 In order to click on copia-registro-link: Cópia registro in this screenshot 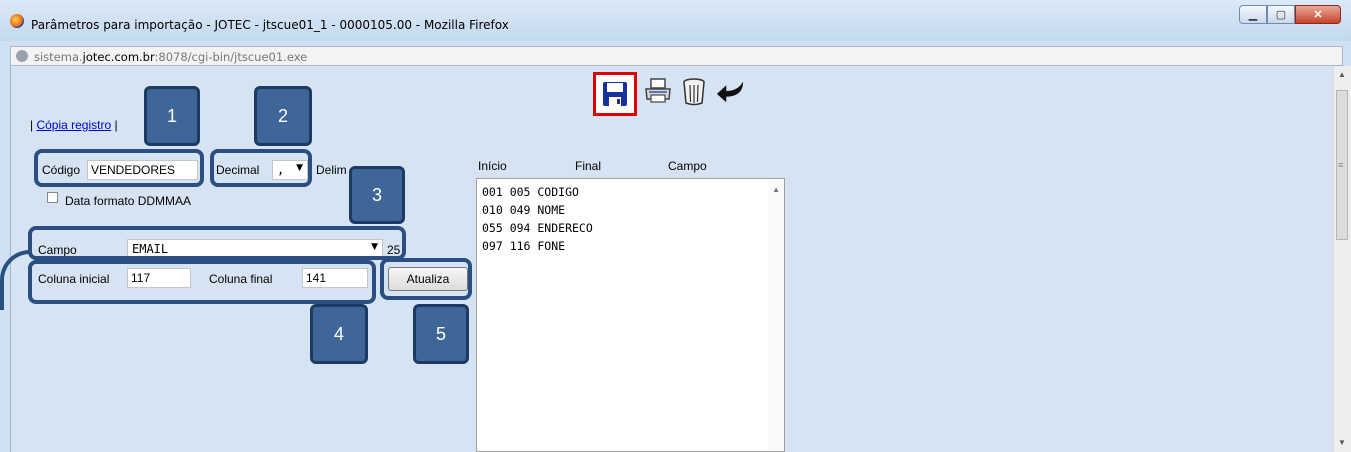, I will do `click(73, 125)`.